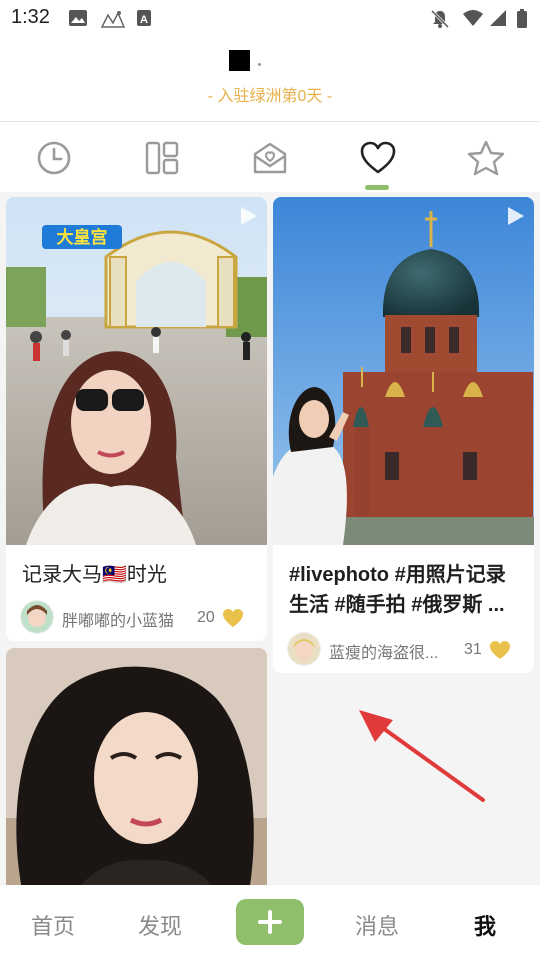  What do you see at coordinates (522, 21) in the screenshot?
I see `battery-icon` at bounding box center [522, 21].